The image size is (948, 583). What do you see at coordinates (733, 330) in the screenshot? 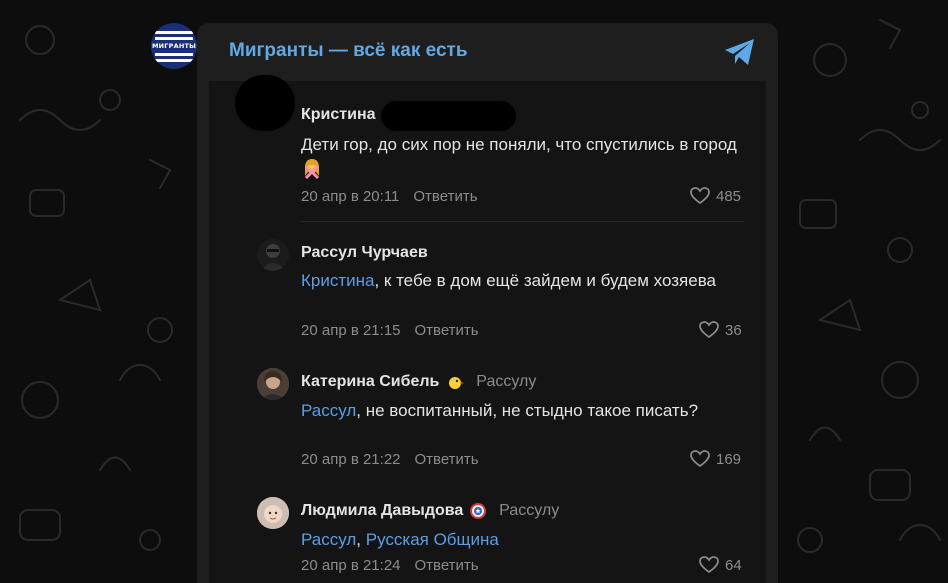
I see `like-count: 36` at bounding box center [733, 330].